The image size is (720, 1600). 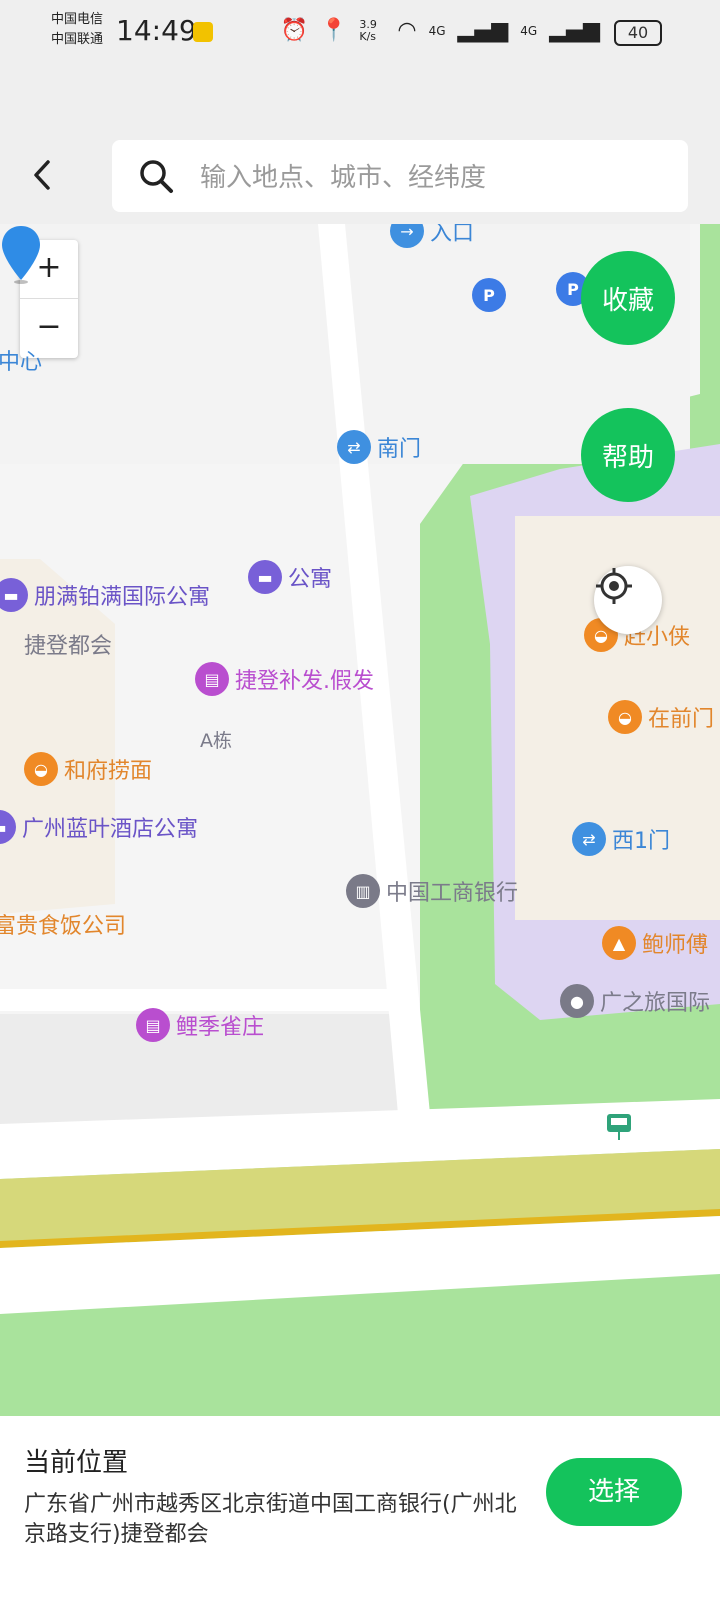 What do you see at coordinates (614, 1492) in the screenshot?
I see `choose-button: 选择` at bounding box center [614, 1492].